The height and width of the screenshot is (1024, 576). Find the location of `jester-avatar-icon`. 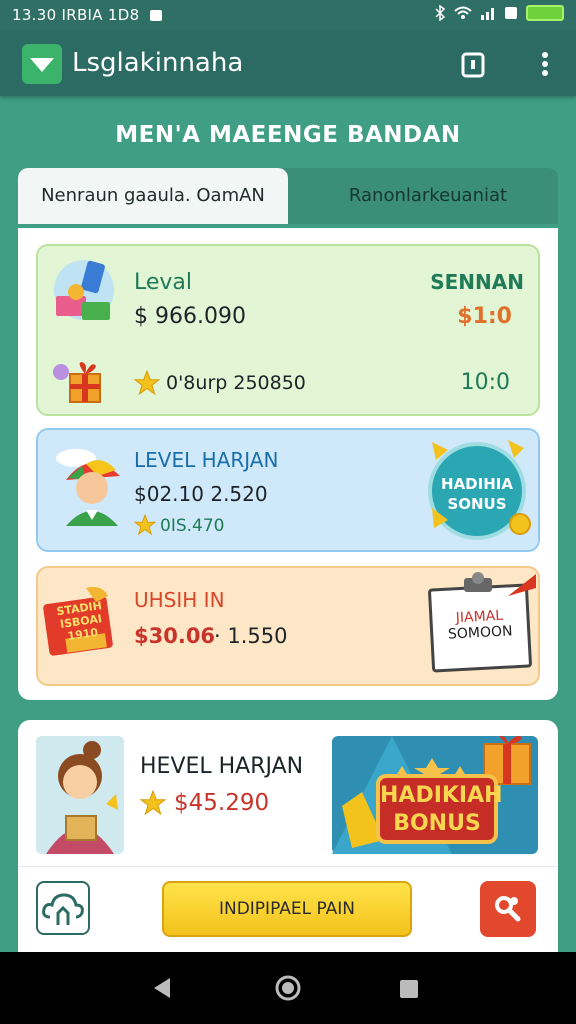

jester-avatar-icon is located at coordinates (88, 487).